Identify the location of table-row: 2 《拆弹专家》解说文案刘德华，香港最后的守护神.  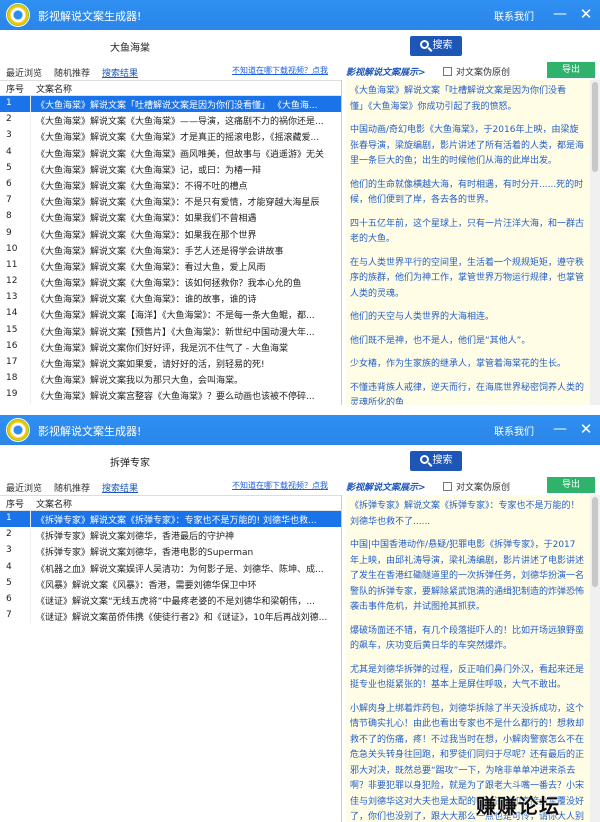
(170, 535).